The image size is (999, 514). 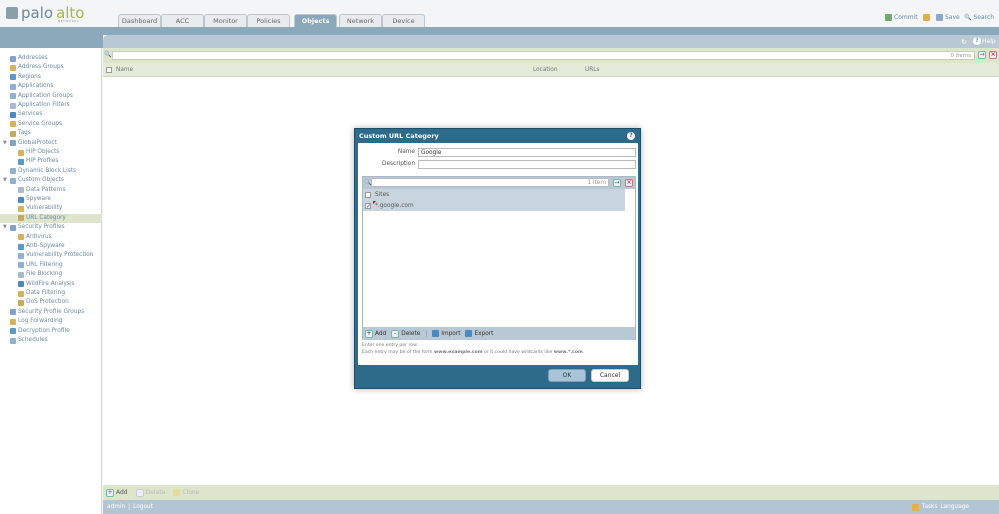 I want to click on sidebar-item-security-profiles: ▼ Security Profiles, so click(x=34, y=227).